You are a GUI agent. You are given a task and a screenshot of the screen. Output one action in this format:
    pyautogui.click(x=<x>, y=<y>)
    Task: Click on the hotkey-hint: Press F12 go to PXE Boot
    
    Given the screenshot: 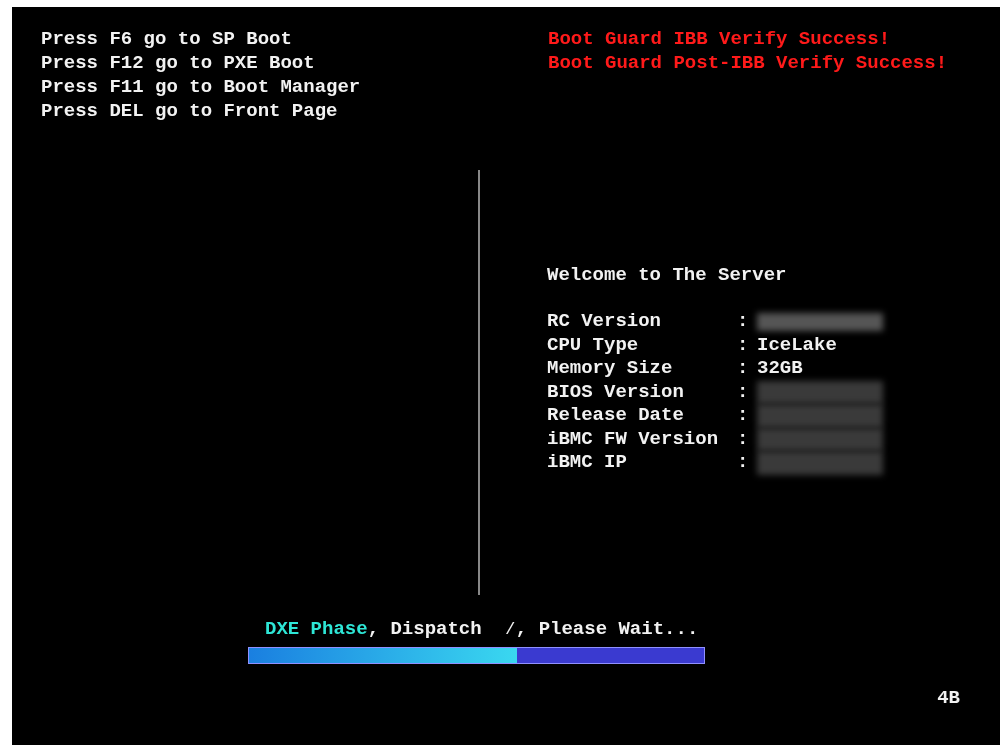 What is the action you would take?
    pyautogui.click(x=178, y=63)
    